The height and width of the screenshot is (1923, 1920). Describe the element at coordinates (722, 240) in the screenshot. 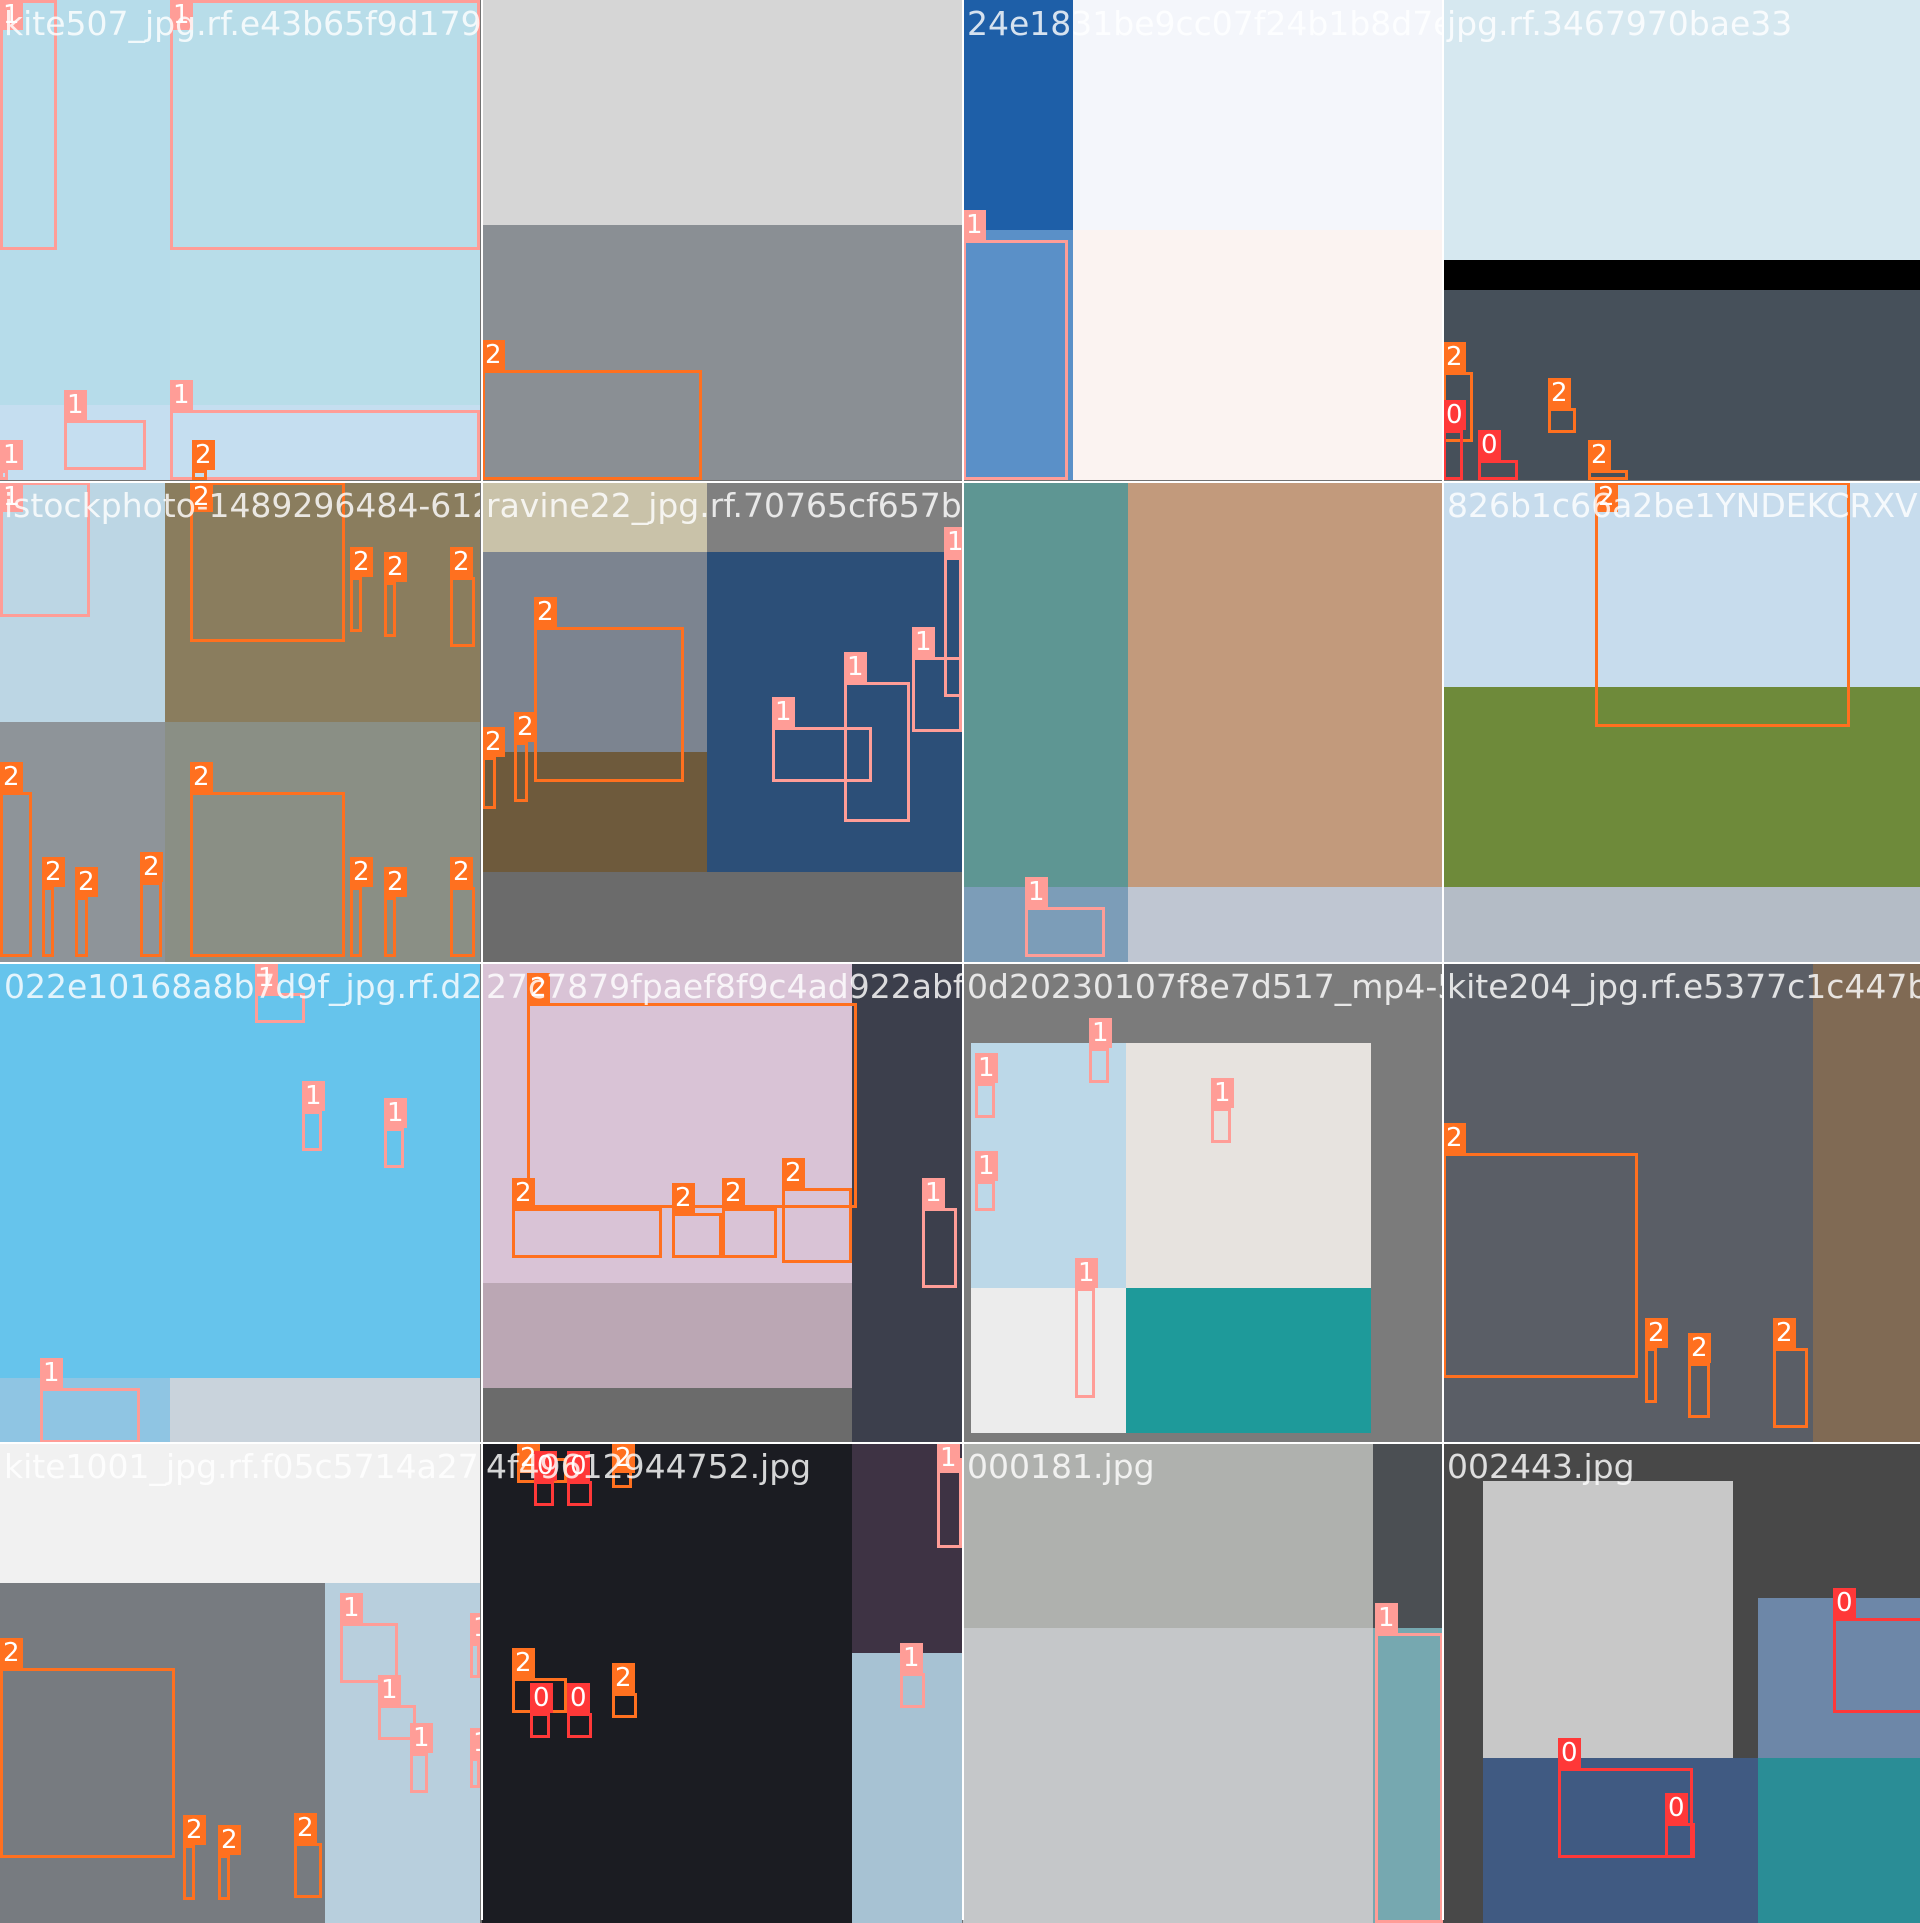

I see `tile-02: 2` at that location.